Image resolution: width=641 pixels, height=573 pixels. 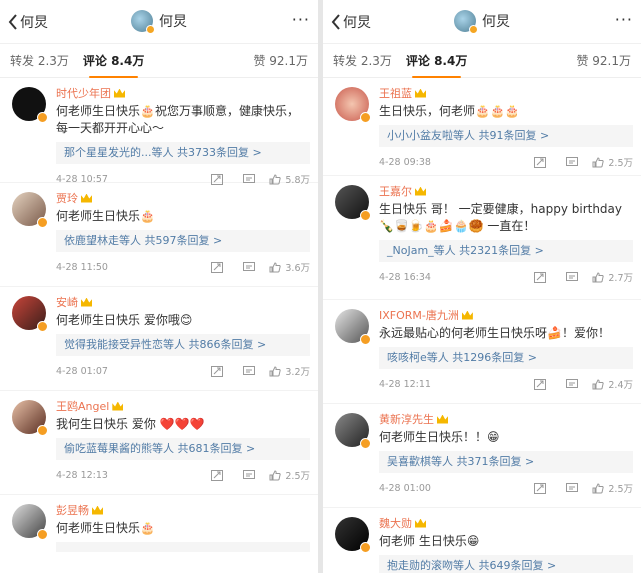 I want to click on comment-meta: 4-28 01:07 3.2万, so click(x=183, y=371).